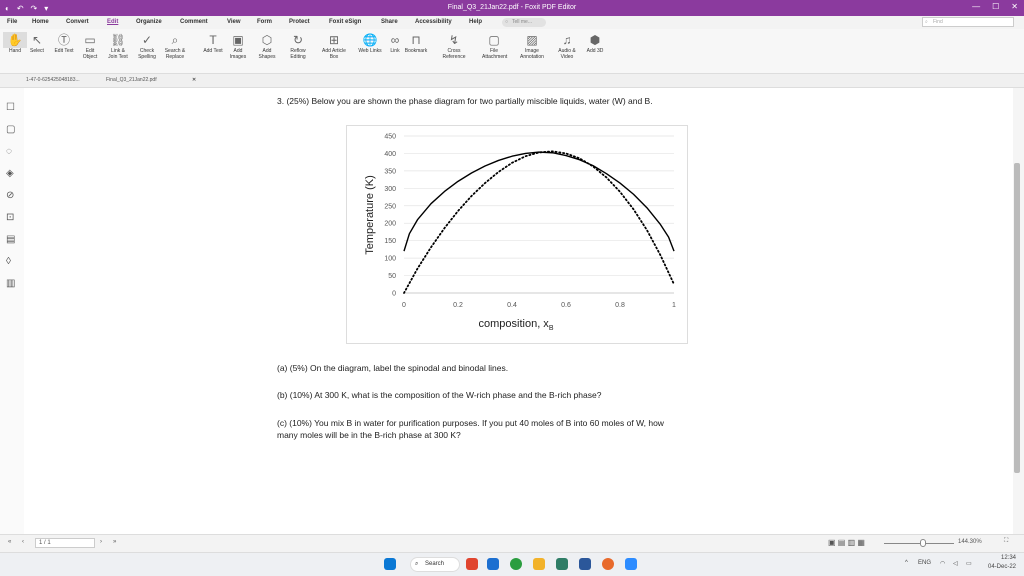 This screenshot has width=1024, height=576. What do you see at coordinates (12, 22) in the screenshot?
I see `menu-file: File` at bounding box center [12, 22].